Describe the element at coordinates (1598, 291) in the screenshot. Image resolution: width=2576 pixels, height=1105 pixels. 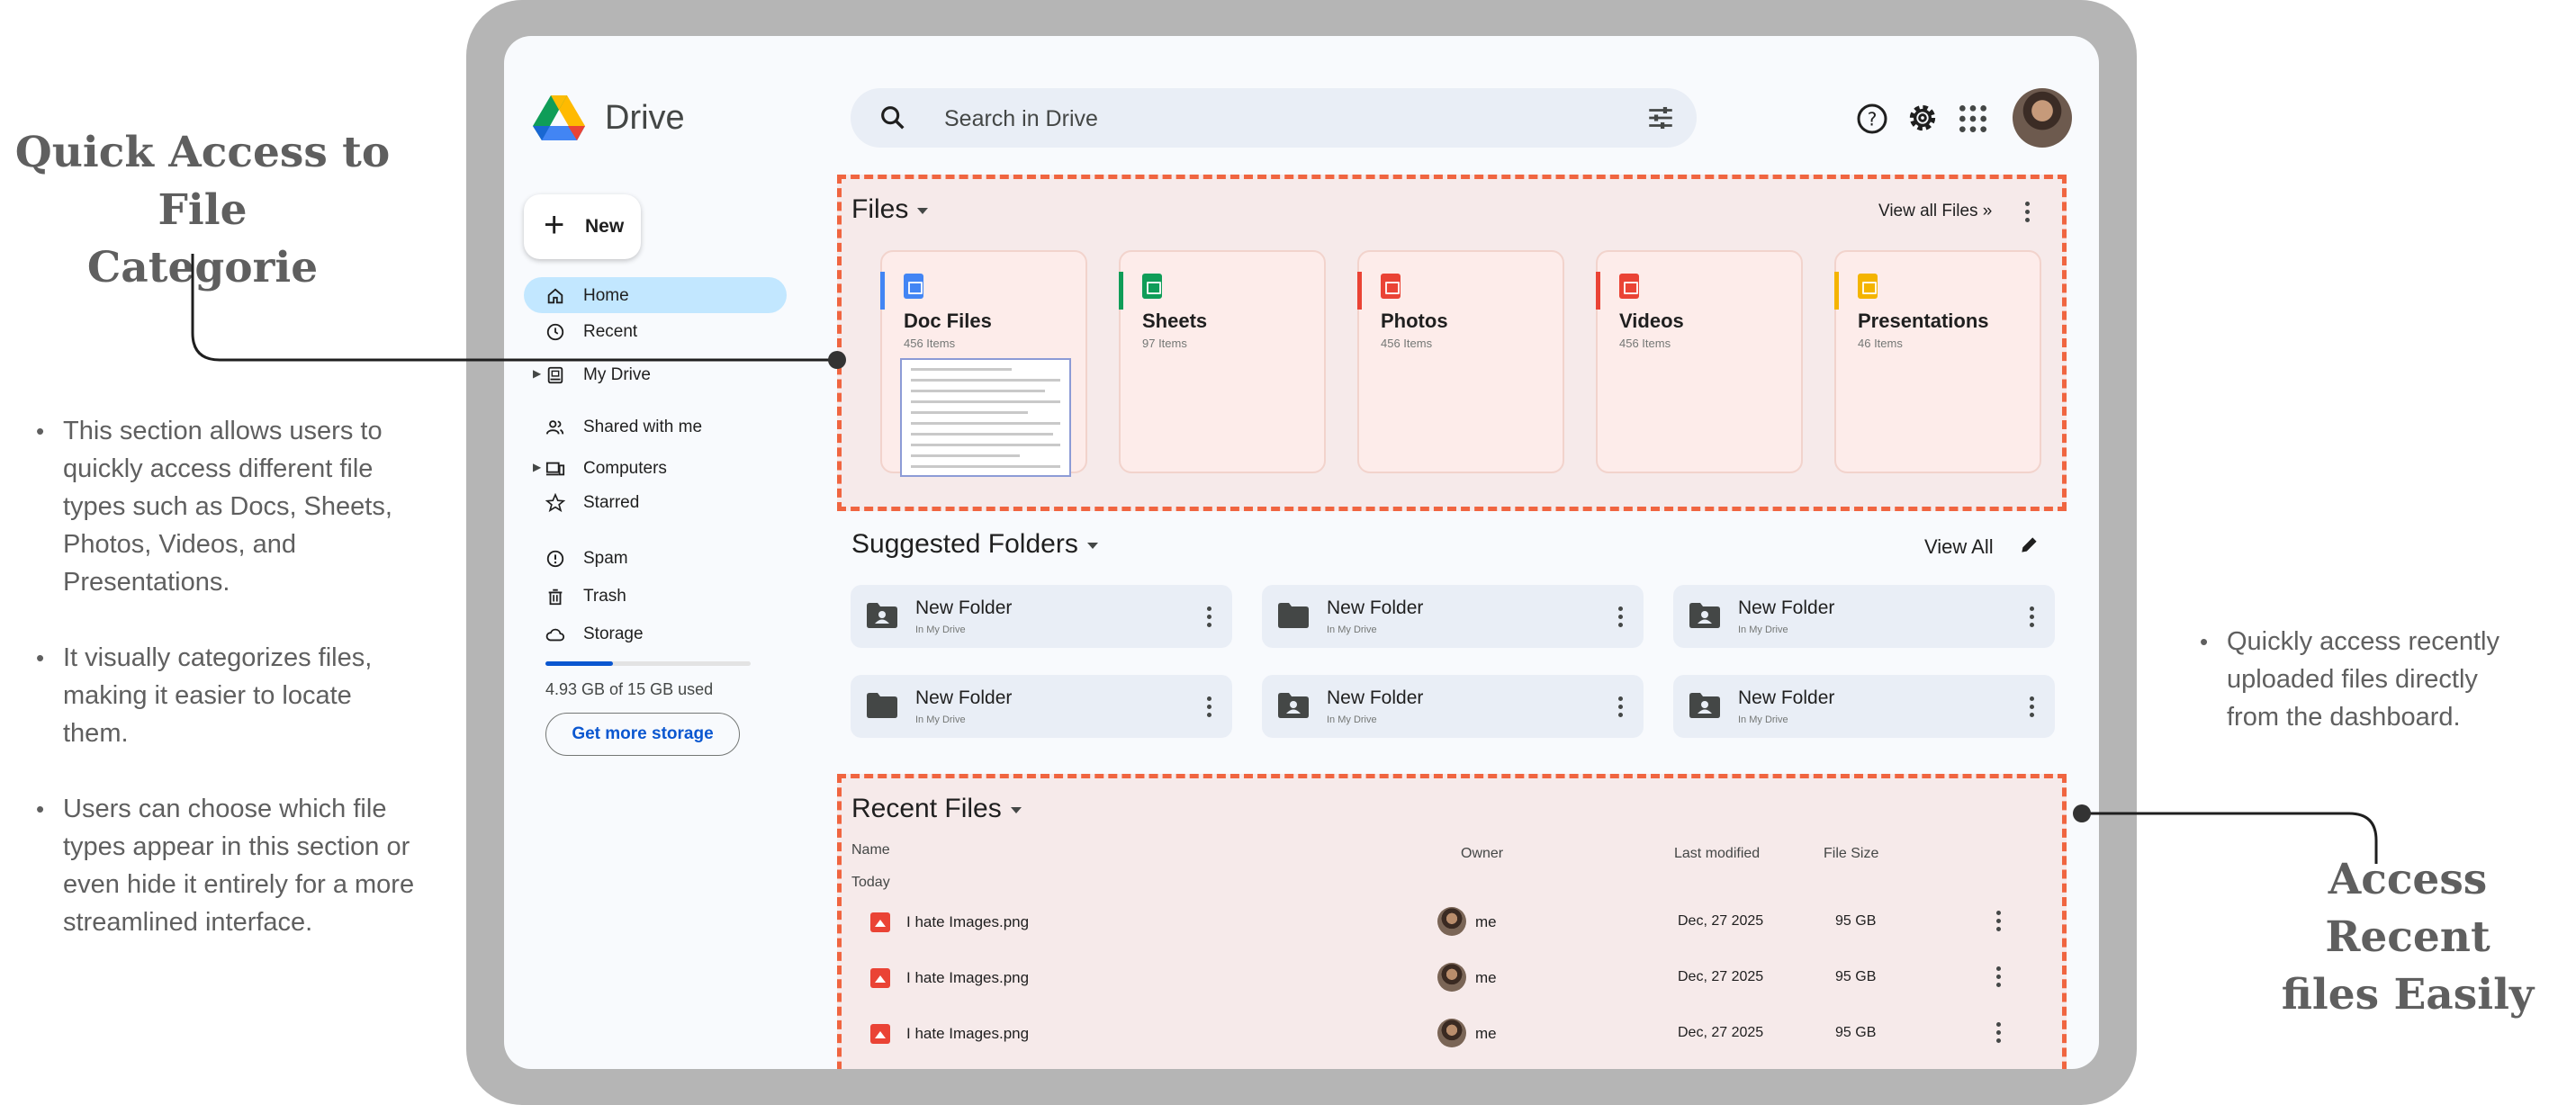
I see `category-accent-bar` at that location.